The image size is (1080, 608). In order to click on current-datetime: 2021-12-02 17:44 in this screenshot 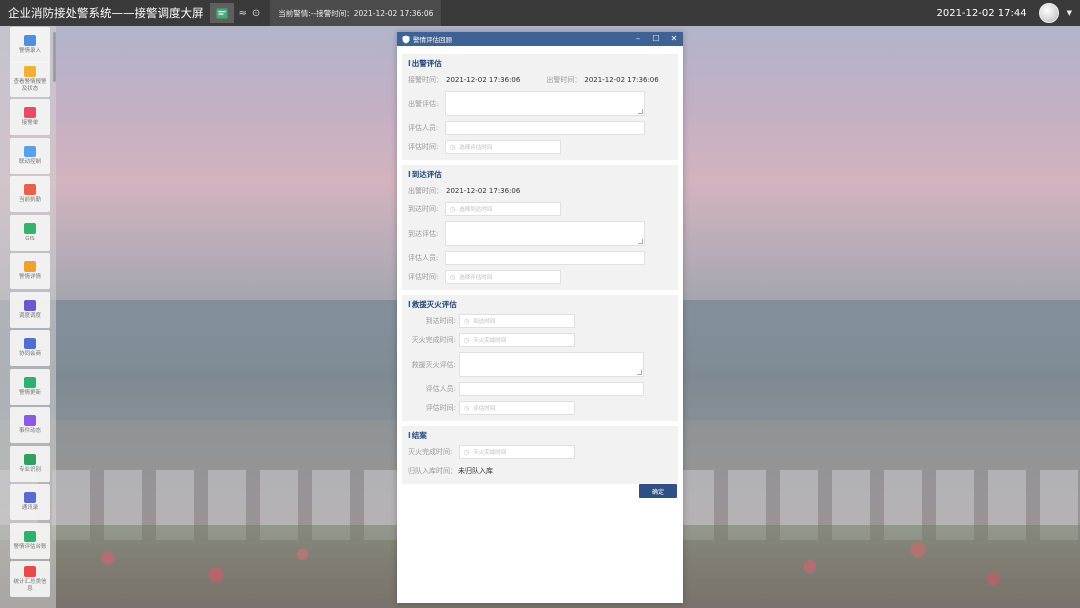, I will do `click(981, 13)`.